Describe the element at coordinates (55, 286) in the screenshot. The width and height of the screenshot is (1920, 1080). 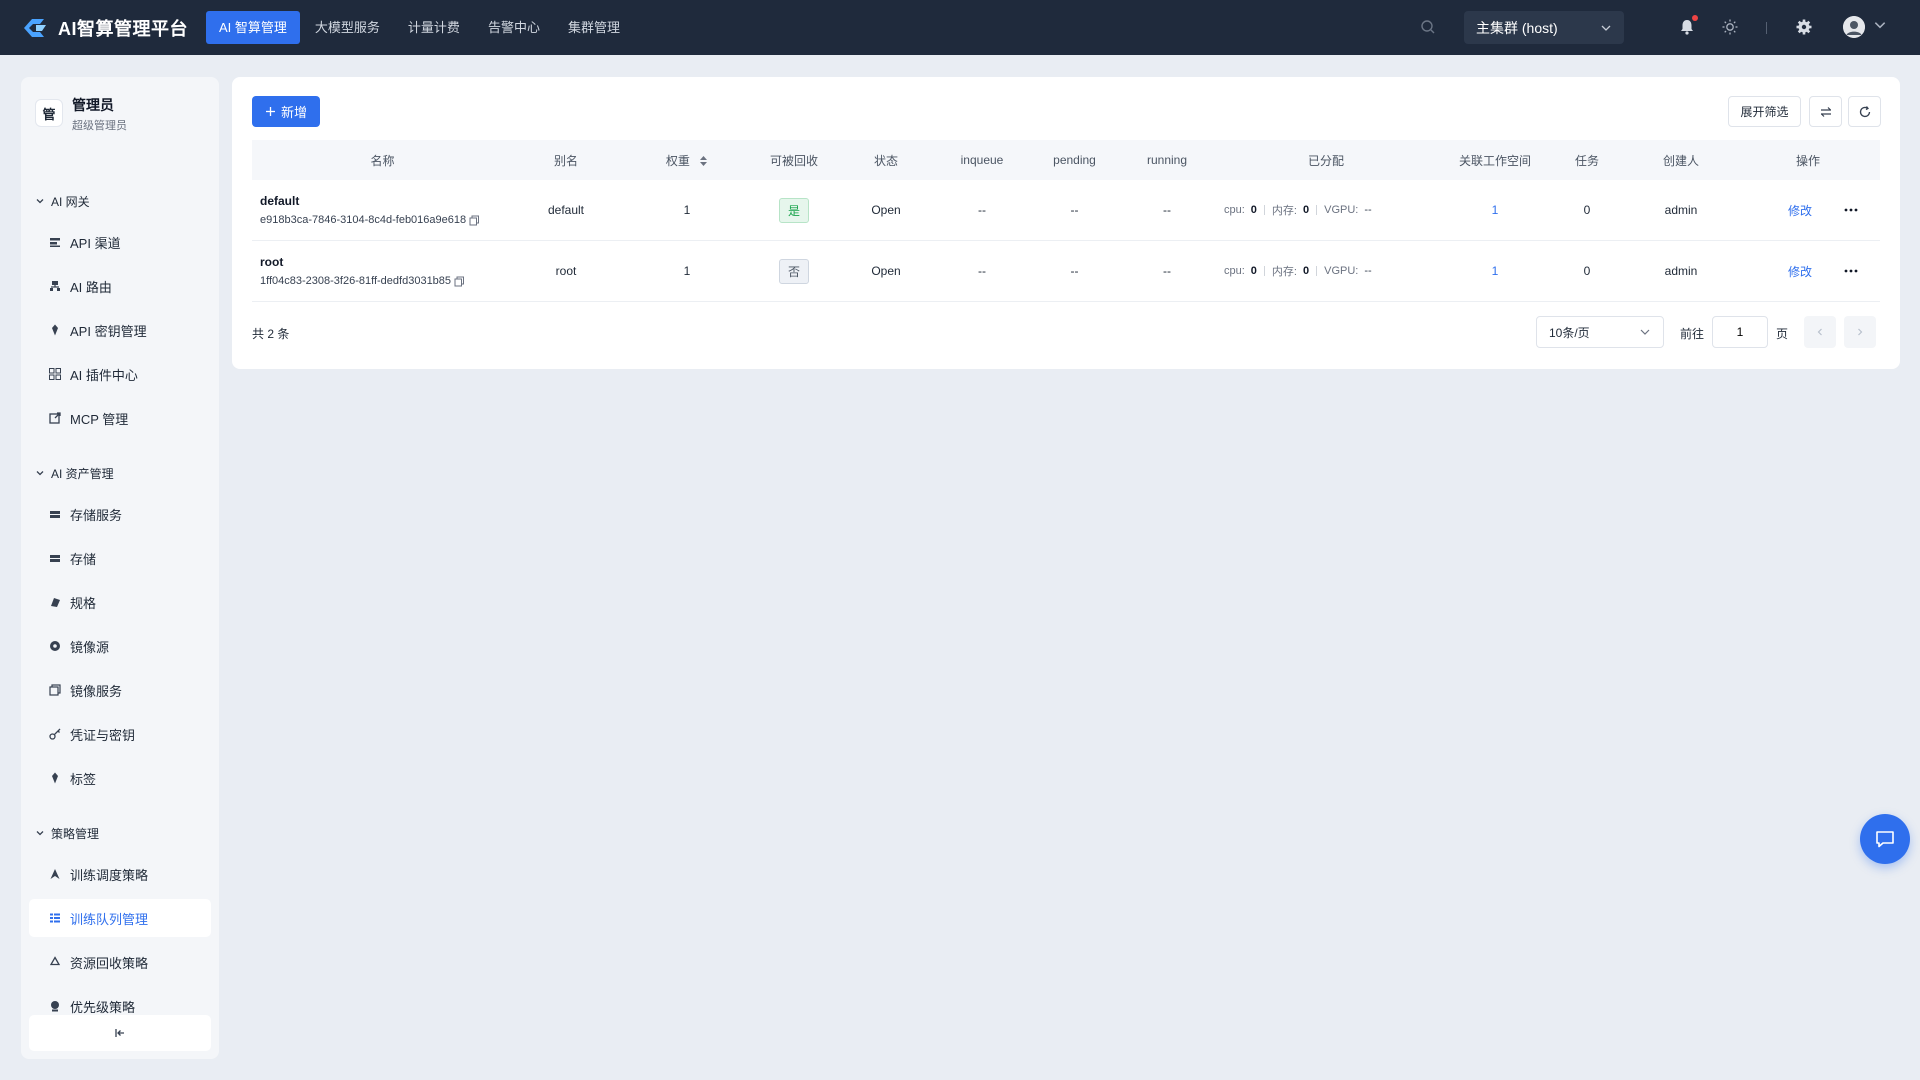
I see `route-icon` at that location.